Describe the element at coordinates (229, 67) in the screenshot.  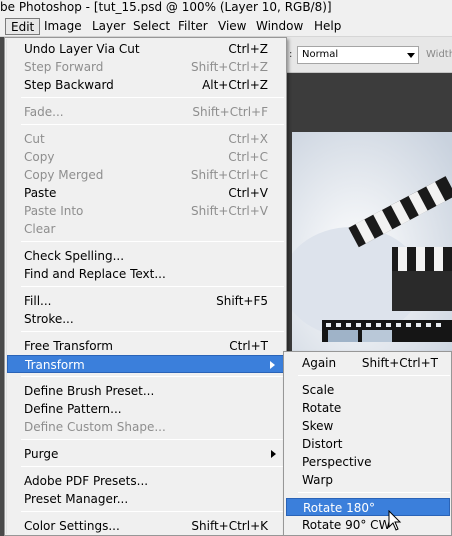
I see `menu-item-shortcut: Shift+Ctrl+Z` at that location.